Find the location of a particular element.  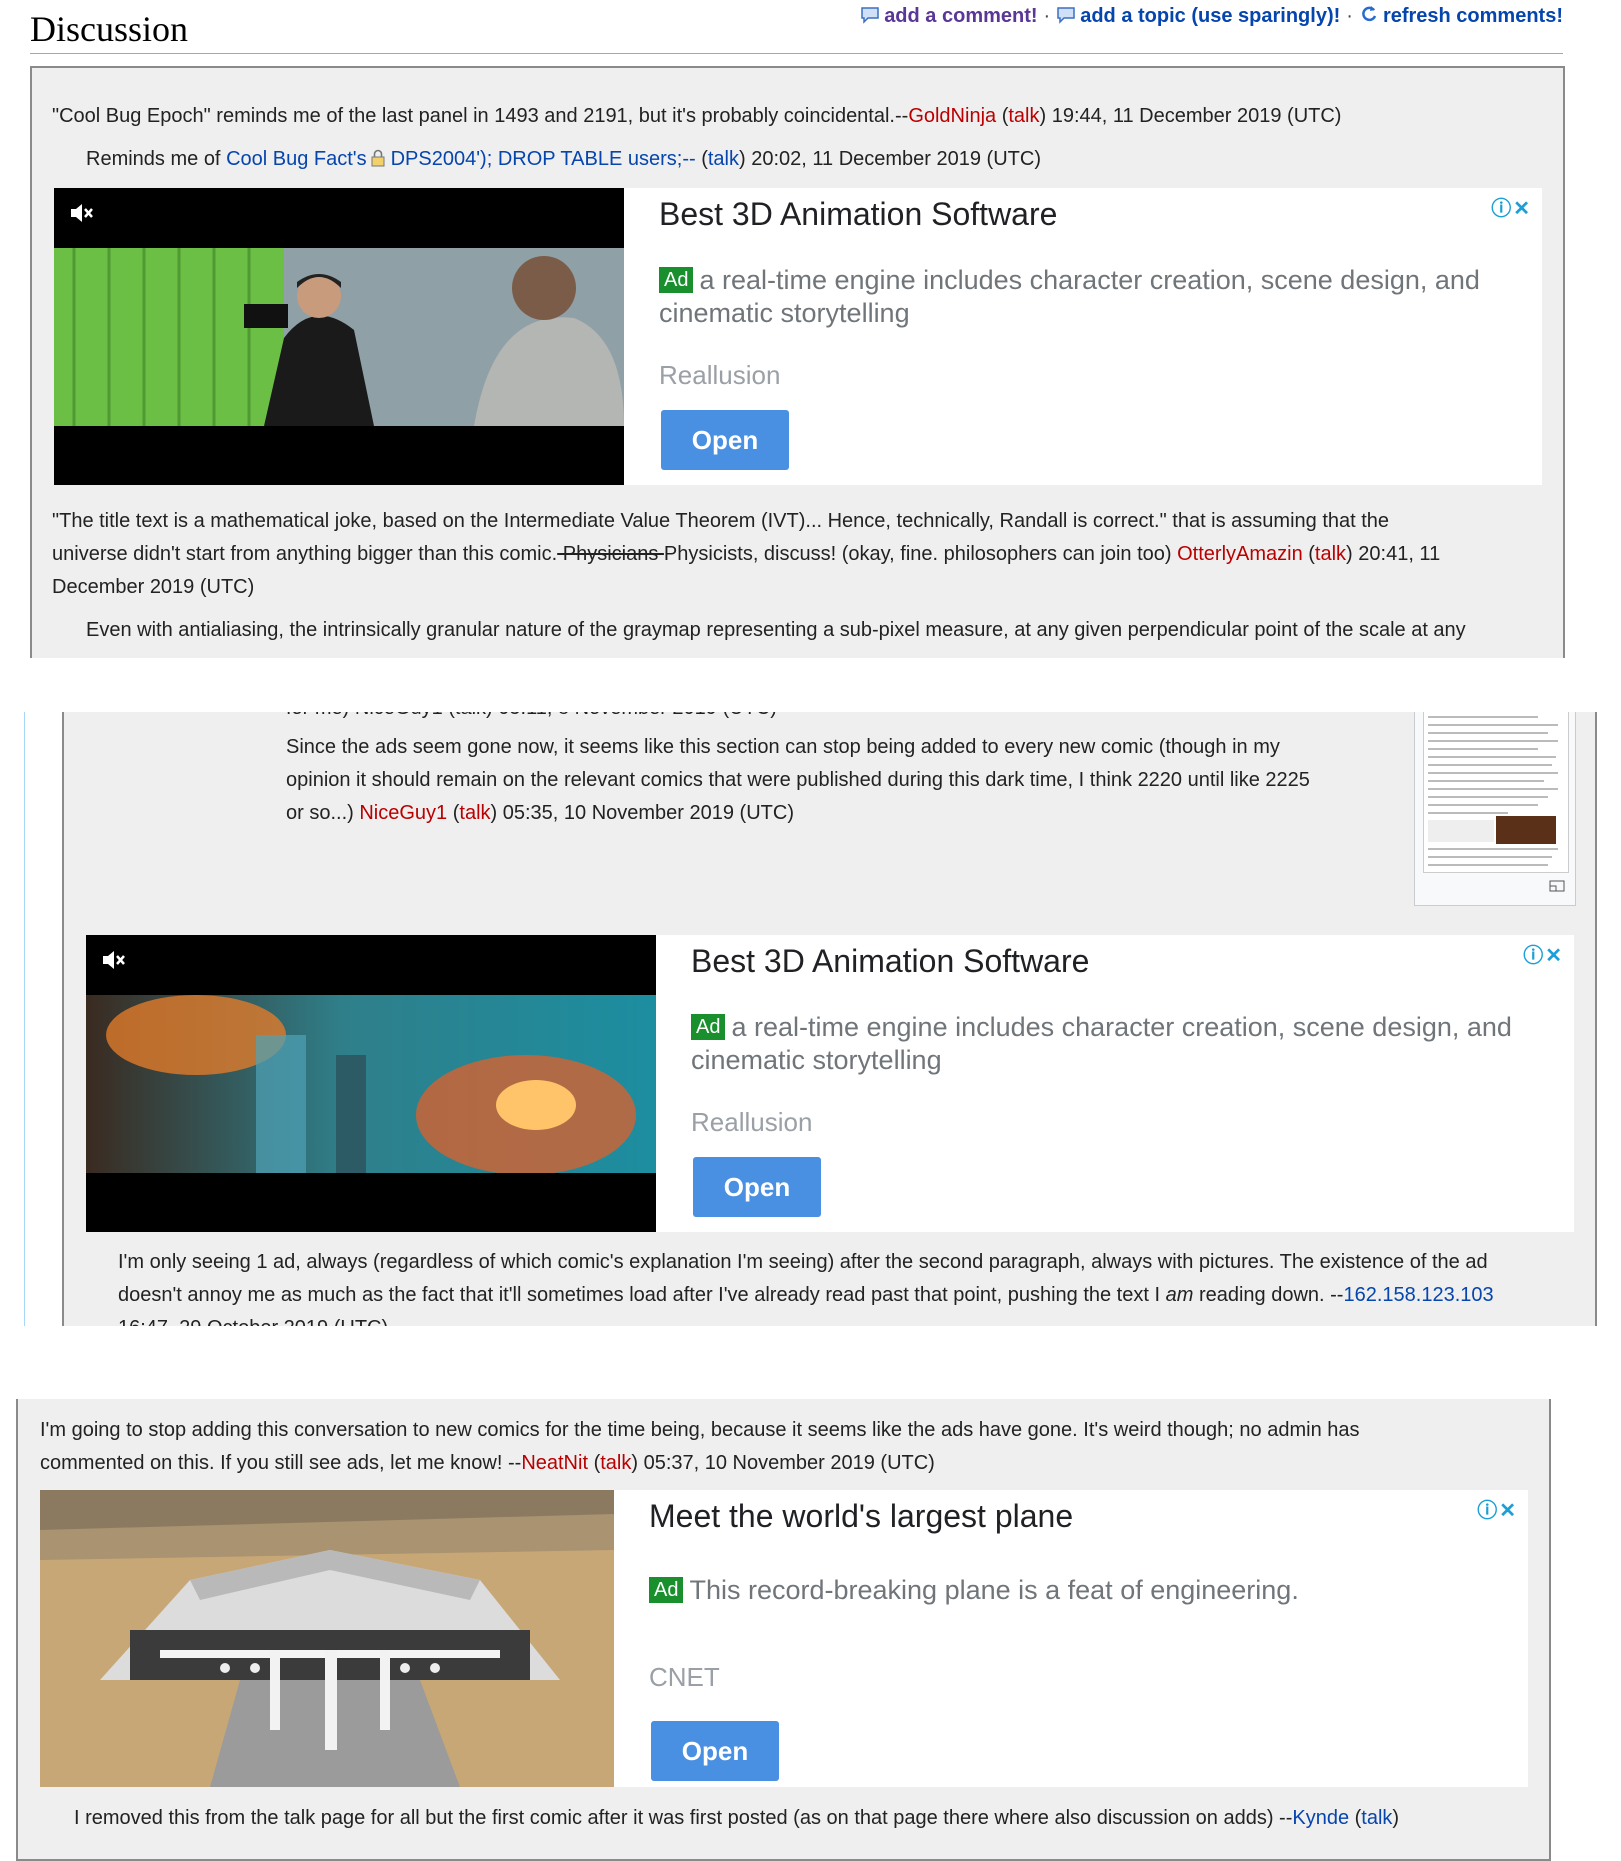

refresh-comments-link: refresh comments! is located at coordinates (1473, 16).